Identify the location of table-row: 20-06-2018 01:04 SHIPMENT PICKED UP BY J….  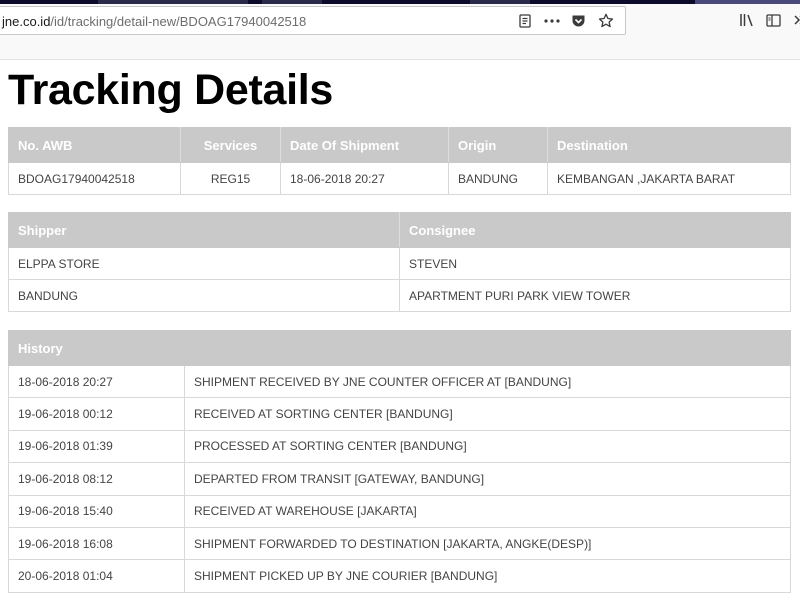
(400, 576).